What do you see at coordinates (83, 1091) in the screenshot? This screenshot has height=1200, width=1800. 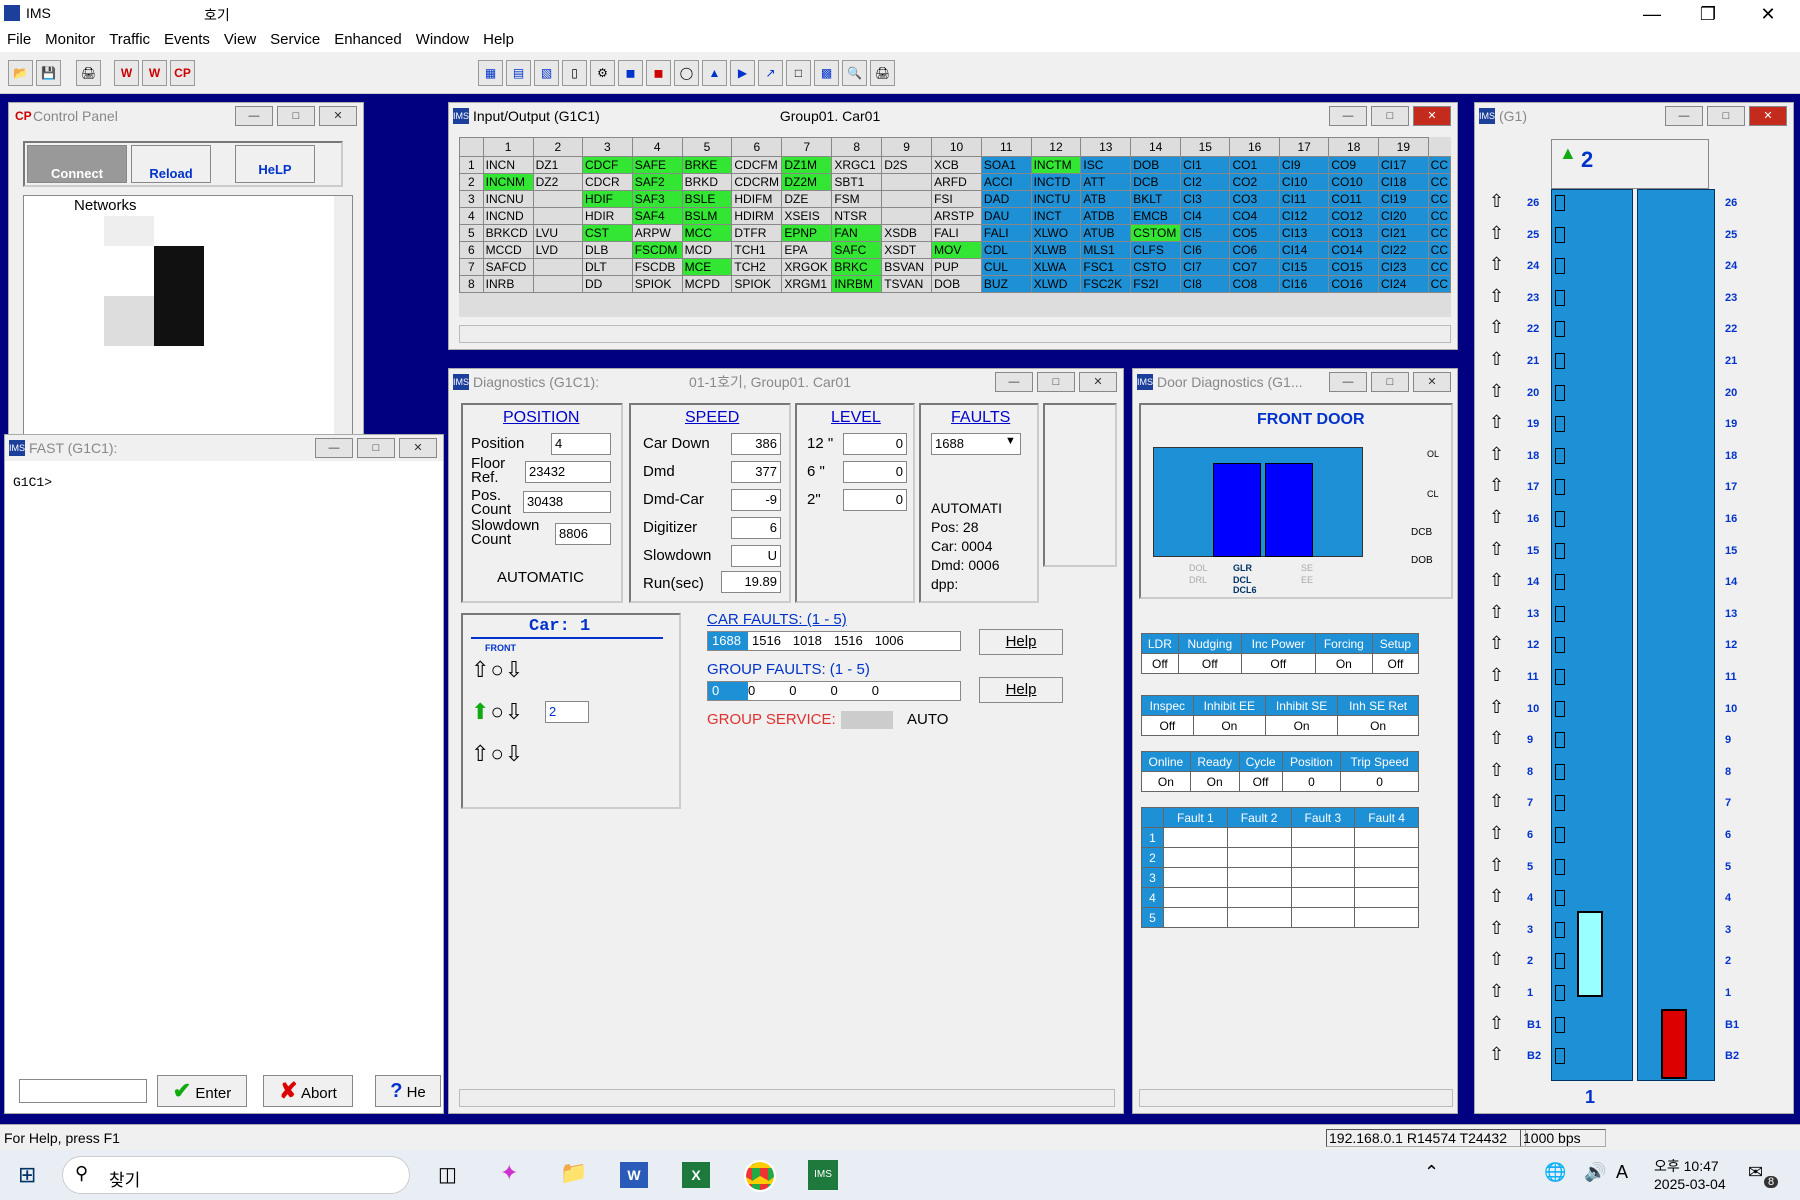 I see `fast-command-select` at bounding box center [83, 1091].